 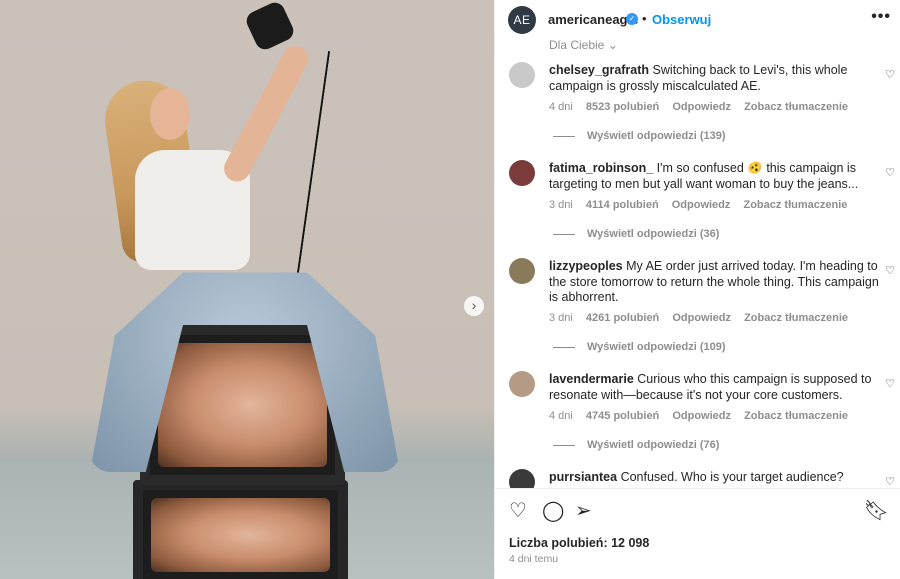 I want to click on comment-likes: 8523 polubień, so click(x=622, y=107).